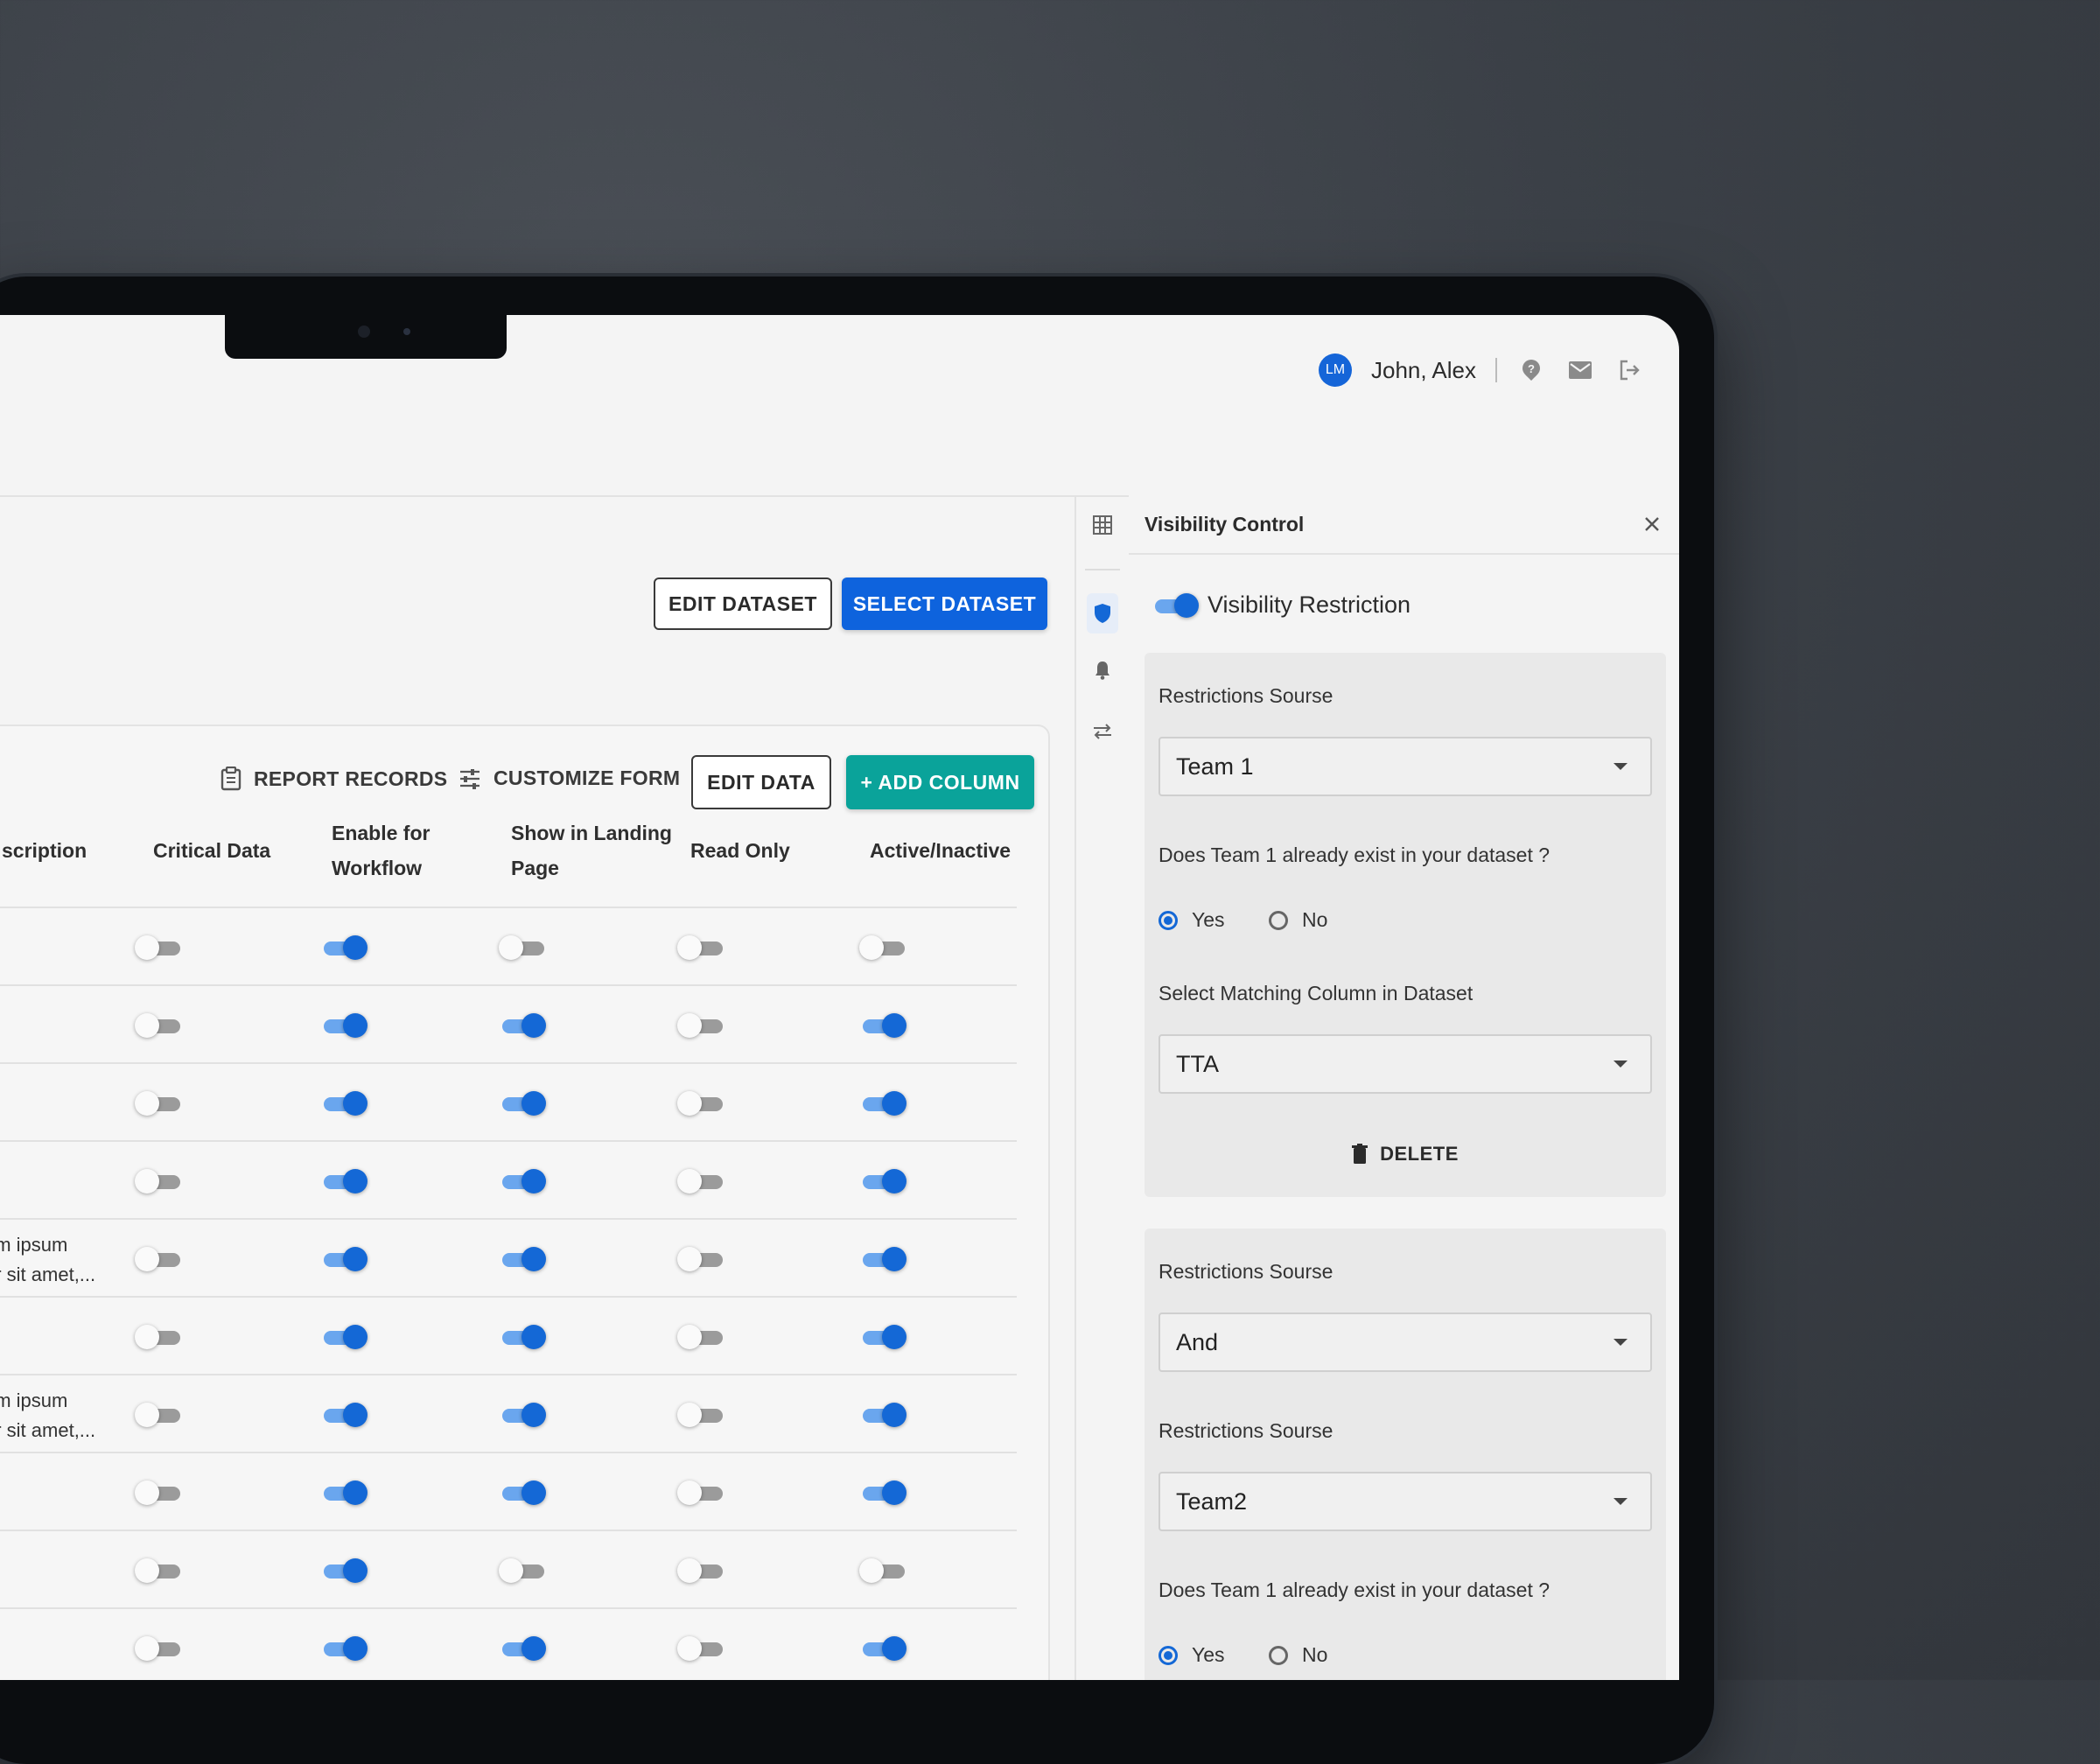 The width and height of the screenshot is (2100, 1764). I want to click on matching-column-select: TTA, so click(1405, 1064).